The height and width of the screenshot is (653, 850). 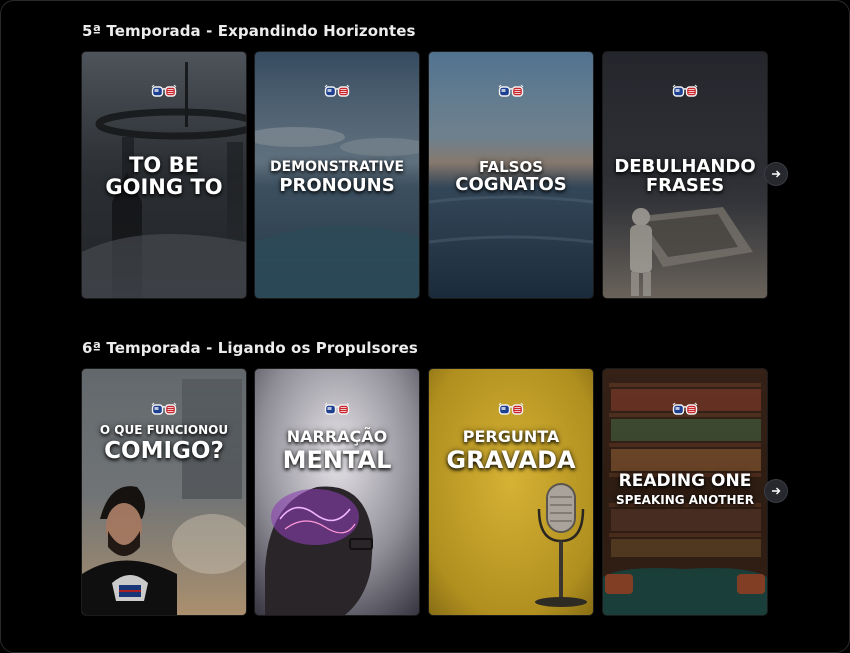 I want to click on section-title: 6ª Temporada - Ligando os Propulsores, so click(x=250, y=348).